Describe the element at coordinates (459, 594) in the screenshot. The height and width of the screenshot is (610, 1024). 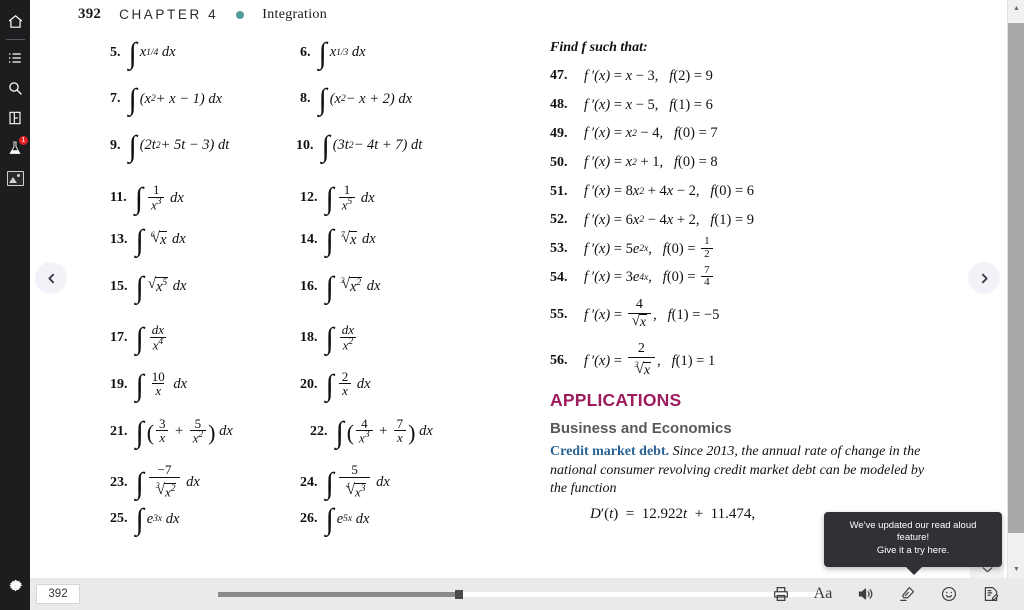
I see `slider-thumb` at that location.